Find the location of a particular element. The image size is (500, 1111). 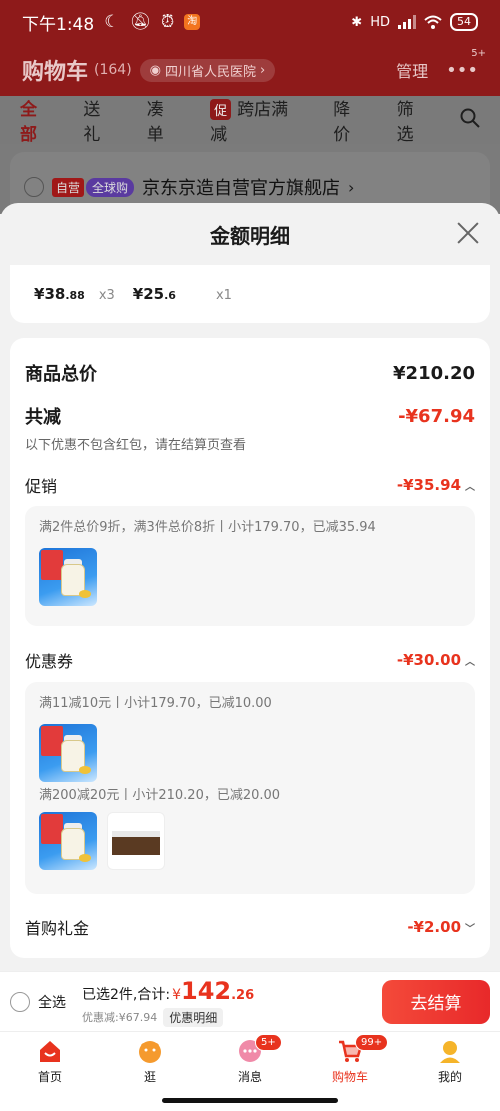

battery-indicator: 54 is located at coordinates (464, 22).